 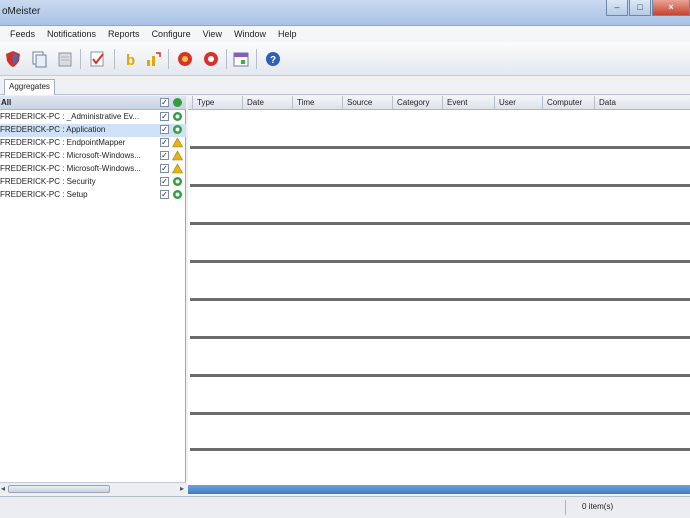 I want to click on minimize-button: –, so click(x=617, y=8).